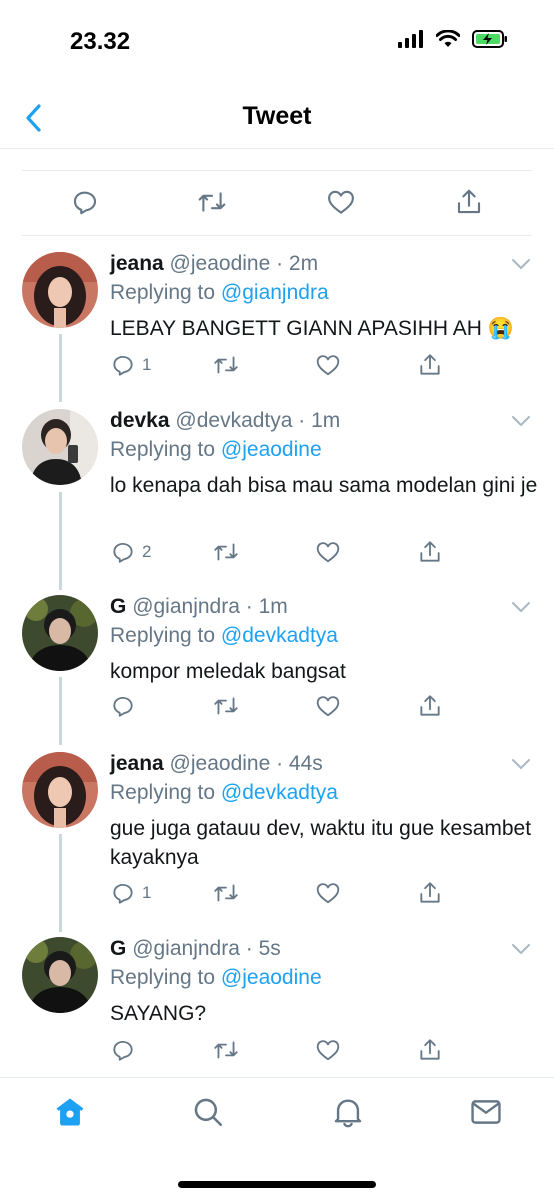 This screenshot has height=1201, width=554. I want to click on signal-icon, so click(410, 39).